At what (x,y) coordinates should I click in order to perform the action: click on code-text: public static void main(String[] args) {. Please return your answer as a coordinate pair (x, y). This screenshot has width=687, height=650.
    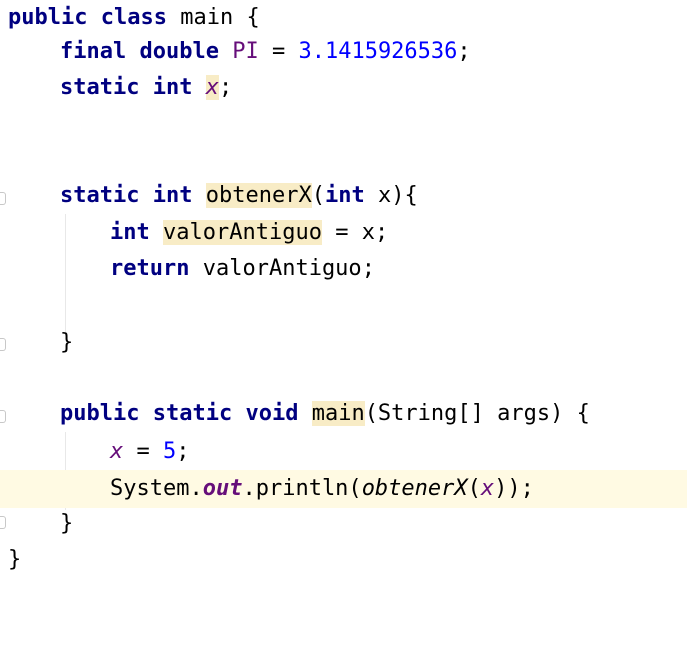
    Looking at the image, I should click on (325, 414).